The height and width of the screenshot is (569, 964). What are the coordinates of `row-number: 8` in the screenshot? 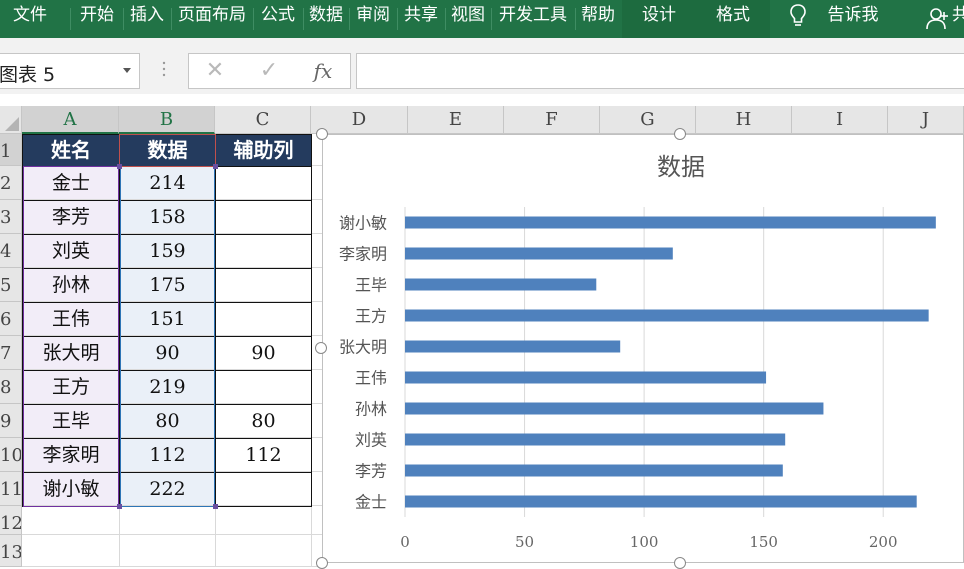 It's located at (6, 387).